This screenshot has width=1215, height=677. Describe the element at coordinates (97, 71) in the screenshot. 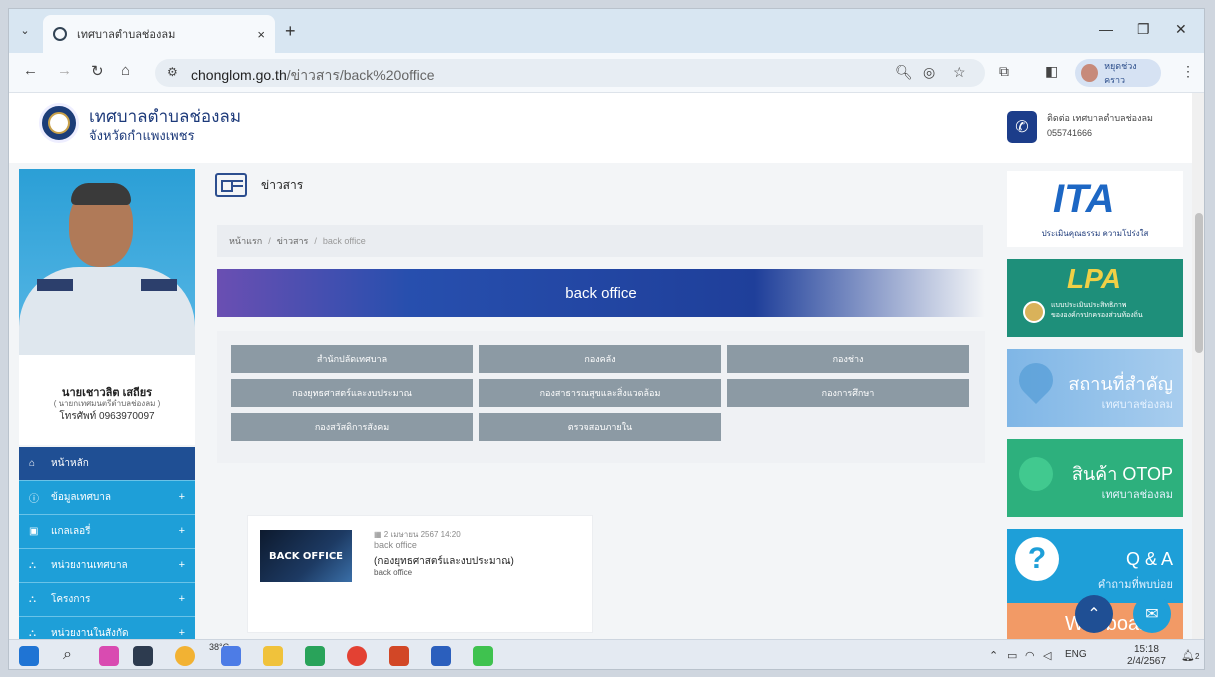

I see `reload-icon: ↻` at that location.